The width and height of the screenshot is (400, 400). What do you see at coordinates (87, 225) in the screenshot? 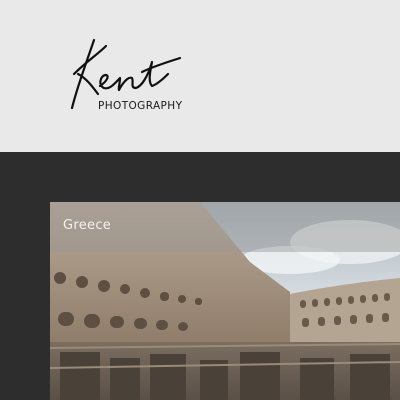
I see `gallery-title: Greece` at bounding box center [87, 225].